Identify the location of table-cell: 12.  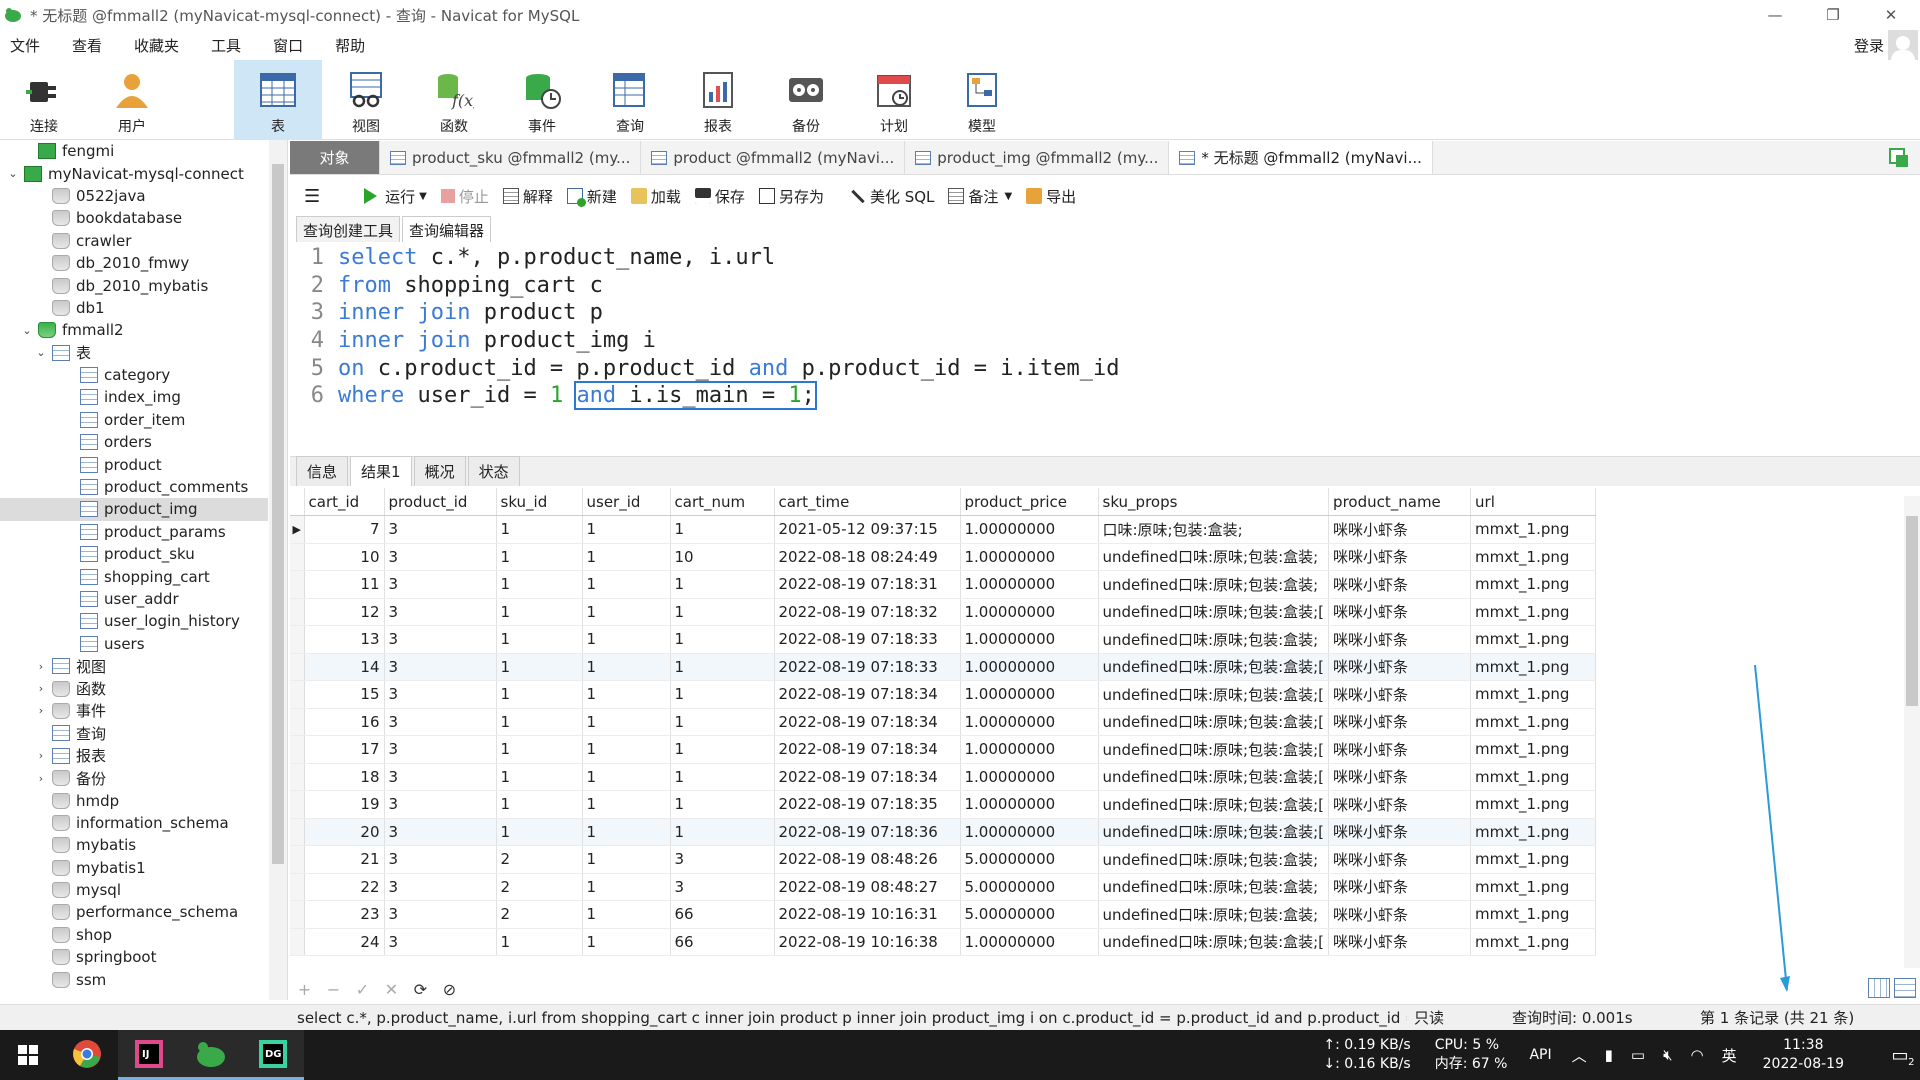
(344, 612).